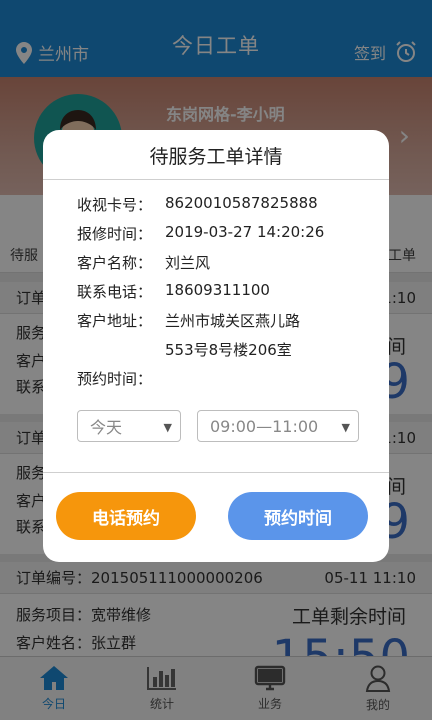 The image size is (432, 720). Describe the element at coordinates (217, 290) in the screenshot. I see `phone-value: 18609311100` at that location.